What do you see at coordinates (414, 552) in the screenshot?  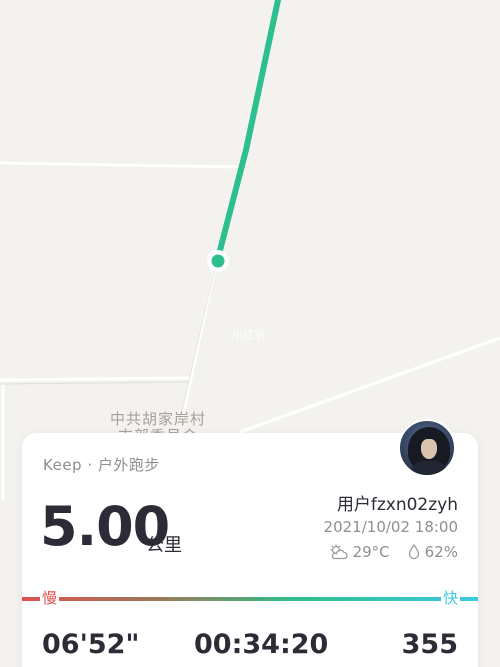 I see `droplet-icon` at bounding box center [414, 552].